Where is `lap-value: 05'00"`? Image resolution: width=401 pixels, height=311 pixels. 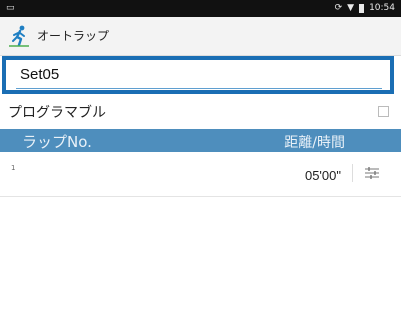 lap-value: 05'00" is located at coordinates (322, 175).